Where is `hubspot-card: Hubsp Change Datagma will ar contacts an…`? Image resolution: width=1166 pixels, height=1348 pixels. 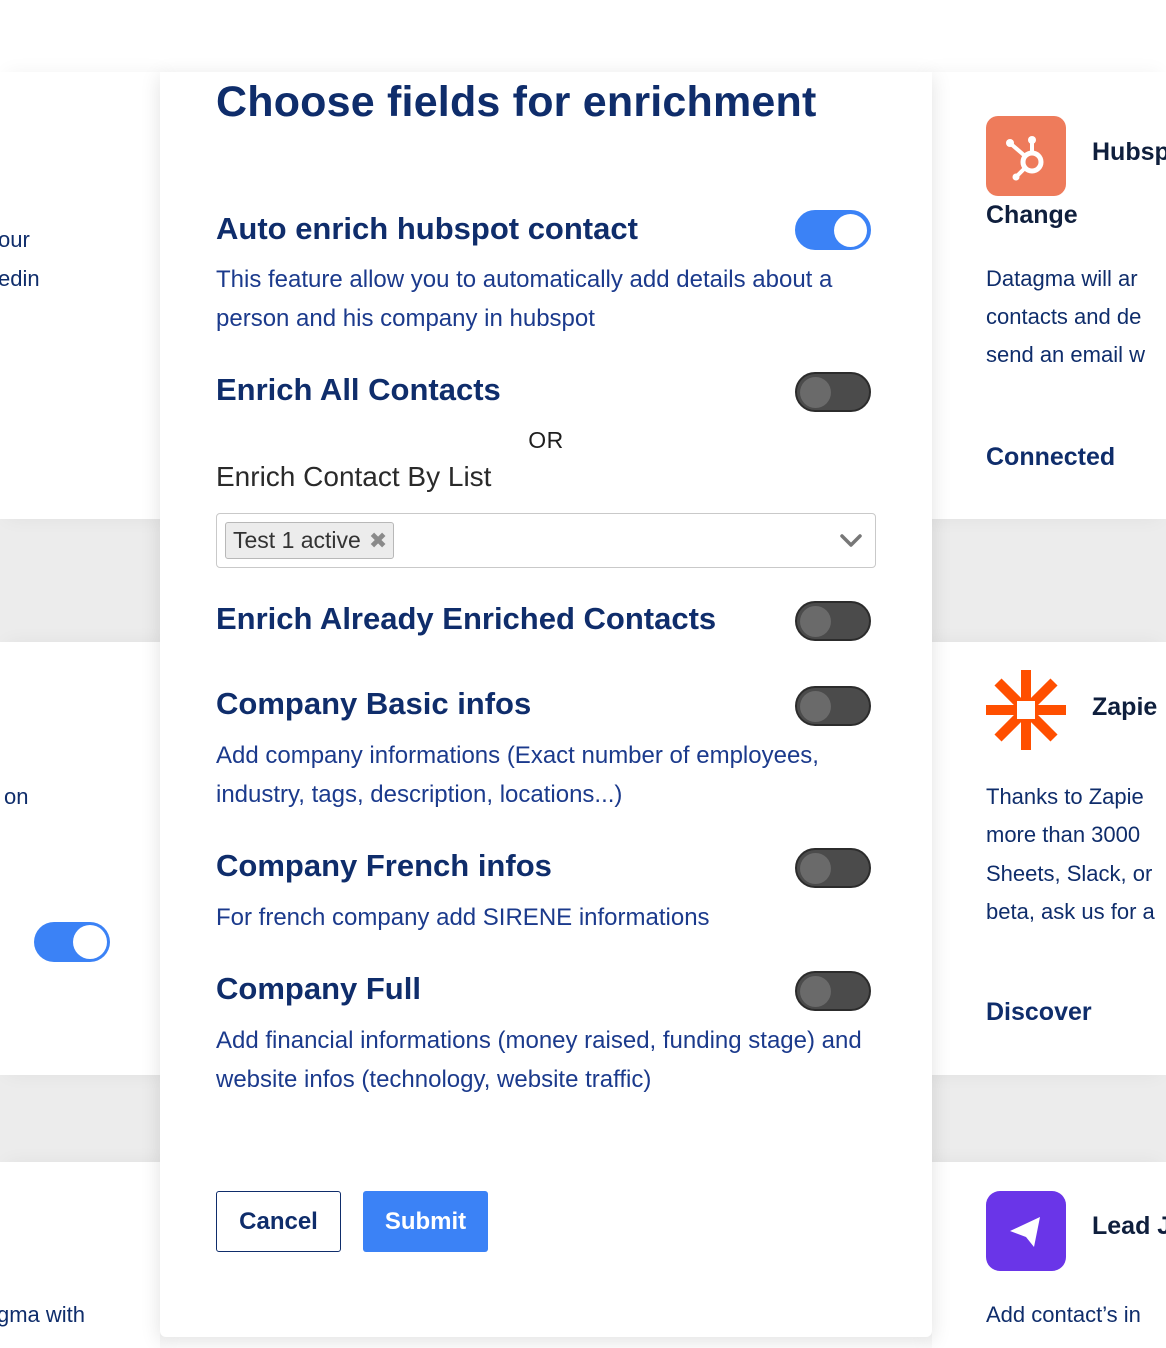
hubspot-card: Hubsp Change Datagma will ar contacts an… is located at coordinates (1049, 295).